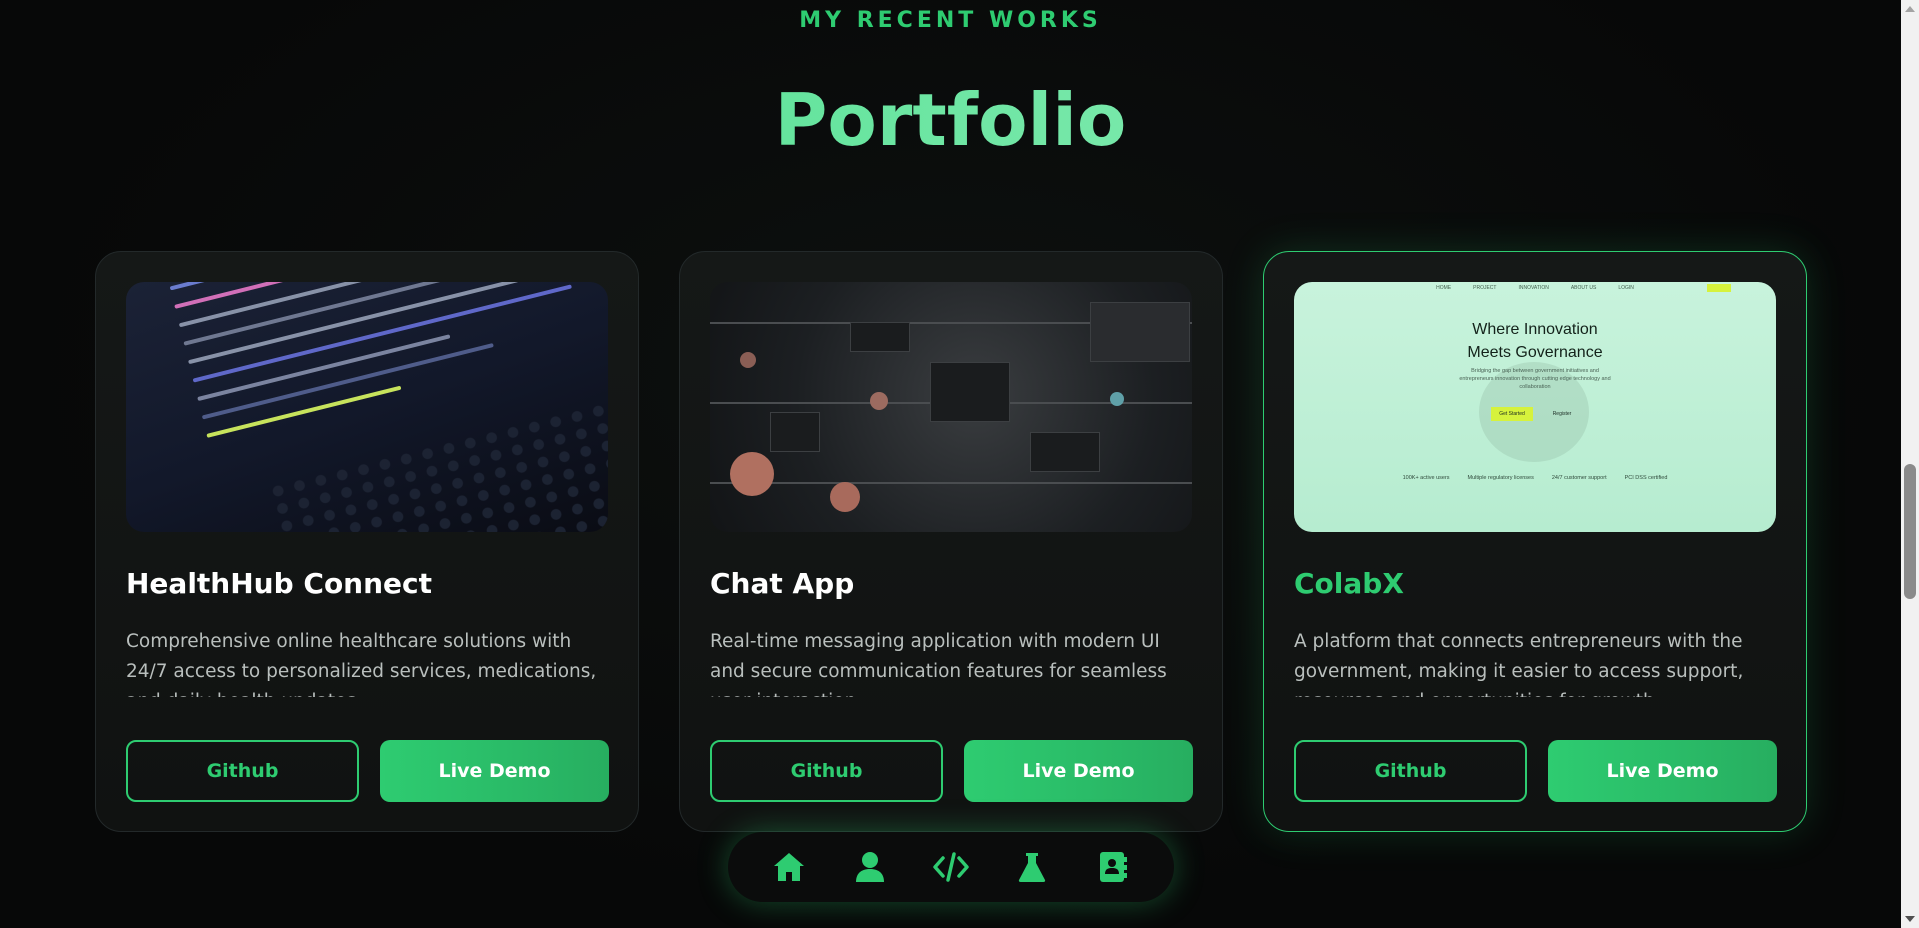 The height and width of the screenshot is (928, 1919). I want to click on section-title: Portfolio, so click(950, 120).